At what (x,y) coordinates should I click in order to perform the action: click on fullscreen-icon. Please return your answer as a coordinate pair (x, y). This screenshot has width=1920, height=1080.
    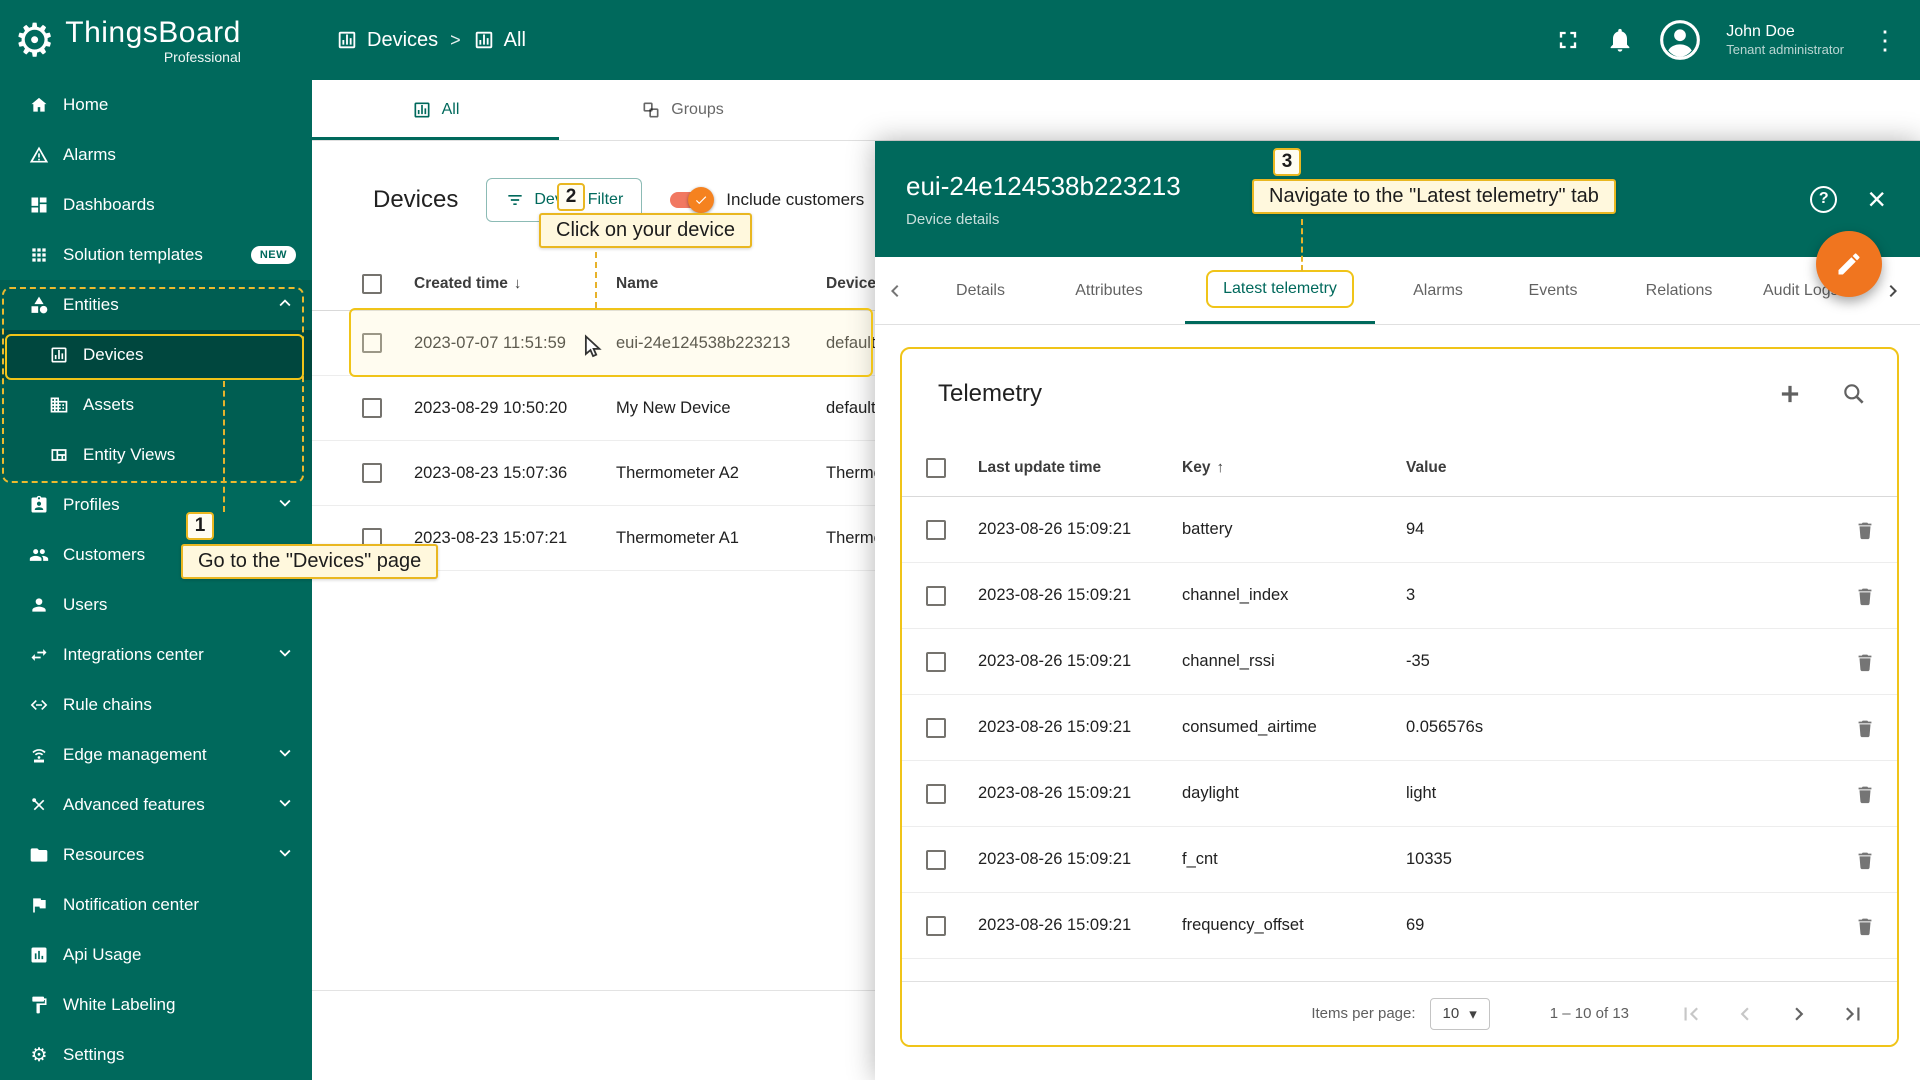
    Looking at the image, I should click on (1568, 40).